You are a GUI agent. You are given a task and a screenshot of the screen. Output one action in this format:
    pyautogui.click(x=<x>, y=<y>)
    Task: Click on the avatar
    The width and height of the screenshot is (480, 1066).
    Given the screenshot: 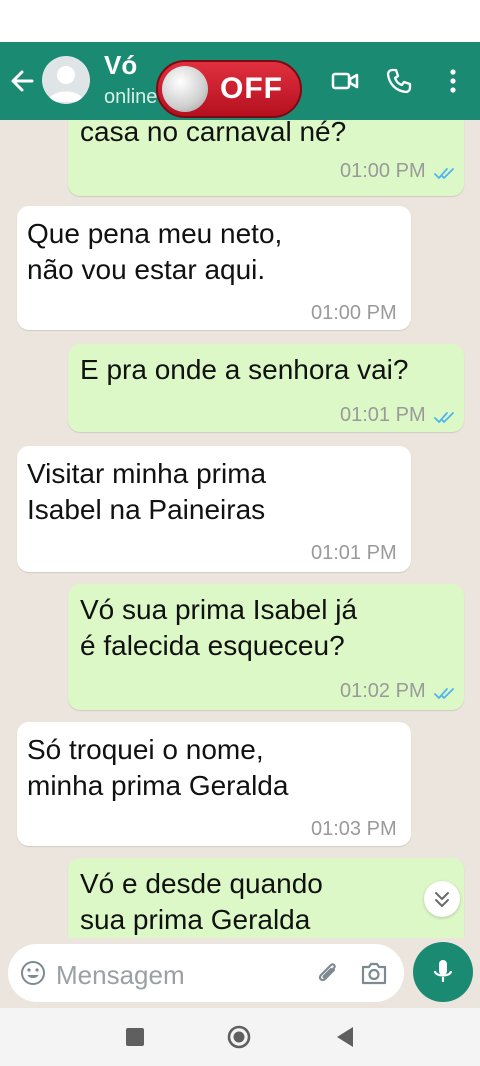 What is the action you would take?
    pyautogui.click(x=66, y=80)
    